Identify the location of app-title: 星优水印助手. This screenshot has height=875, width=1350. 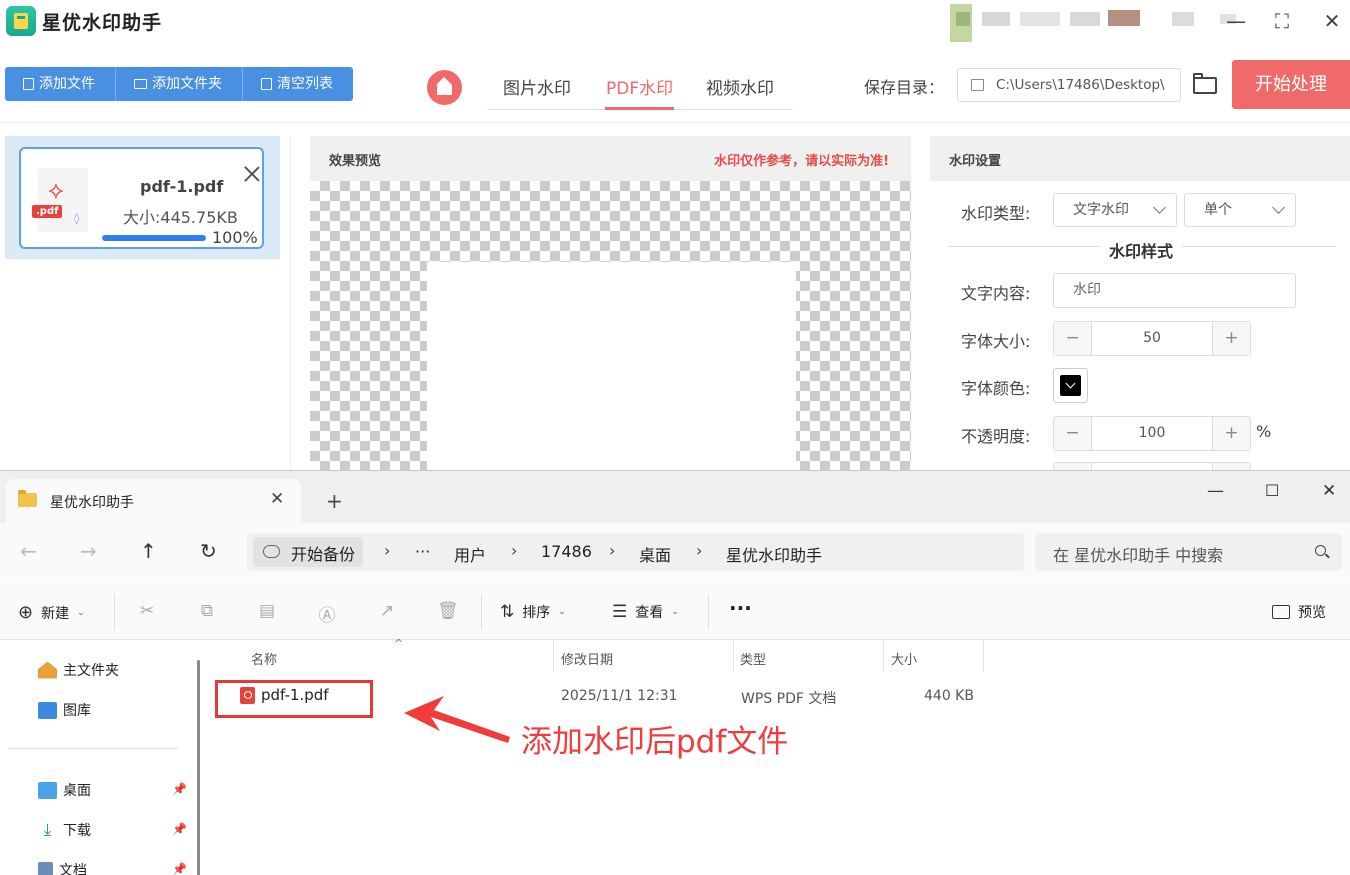
(102, 23).